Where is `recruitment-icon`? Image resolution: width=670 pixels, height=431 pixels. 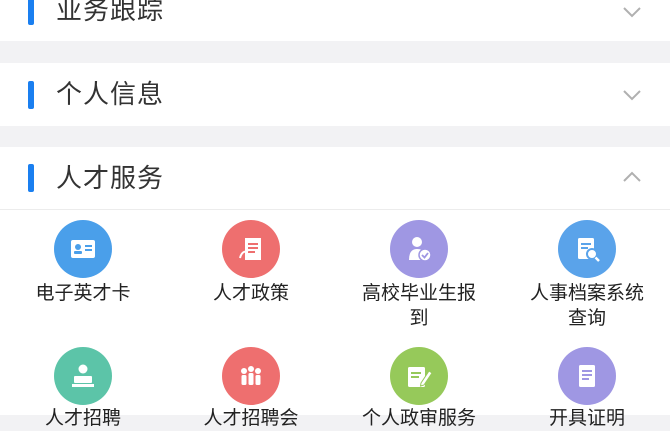 recruitment-icon is located at coordinates (83, 376).